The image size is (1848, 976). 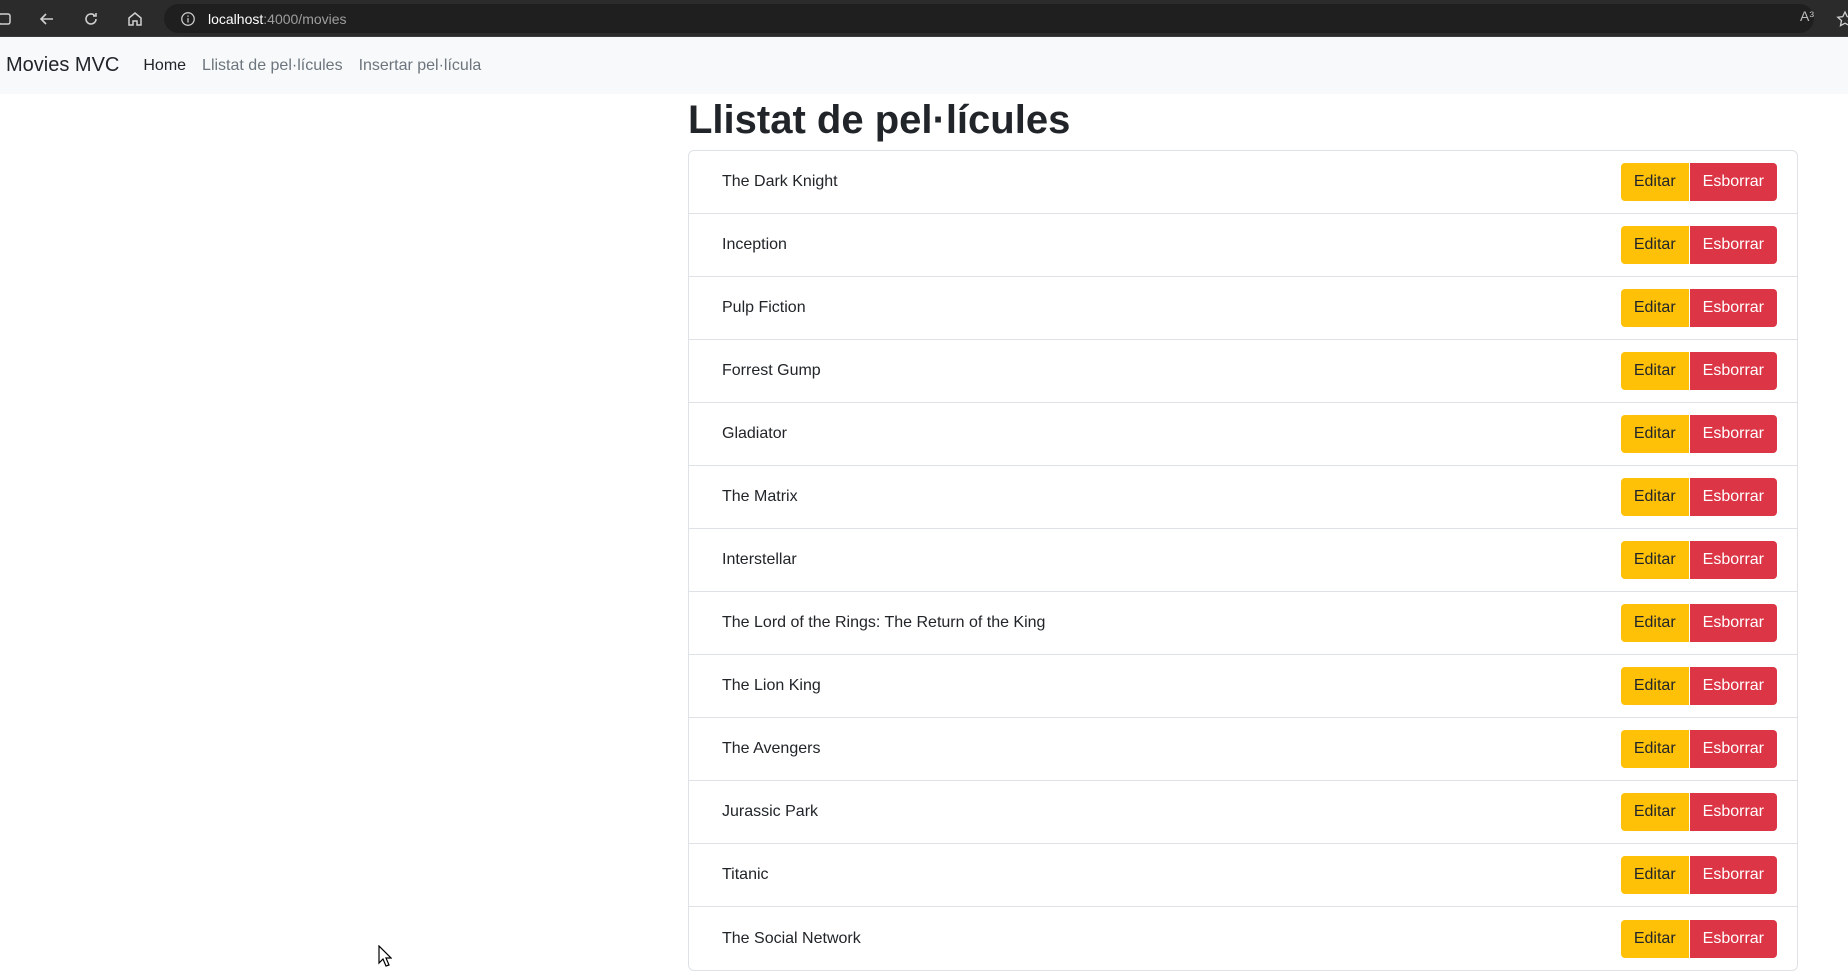 I want to click on brand-link: Movies MVC, so click(x=62, y=65).